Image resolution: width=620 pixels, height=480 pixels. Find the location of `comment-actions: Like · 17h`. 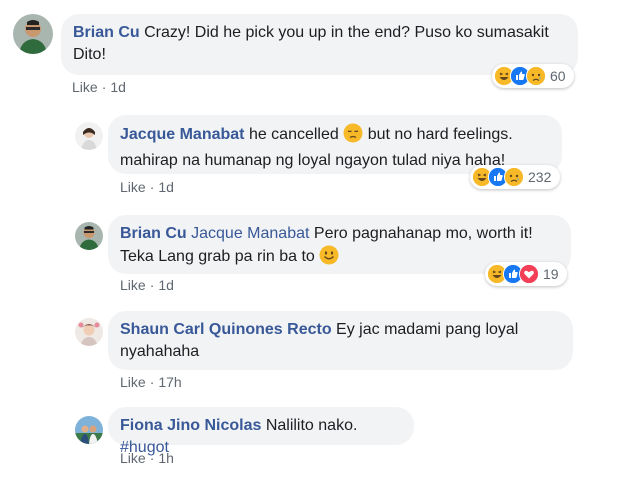

comment-actions: Like · 17h is located at coordinates (151, 382).